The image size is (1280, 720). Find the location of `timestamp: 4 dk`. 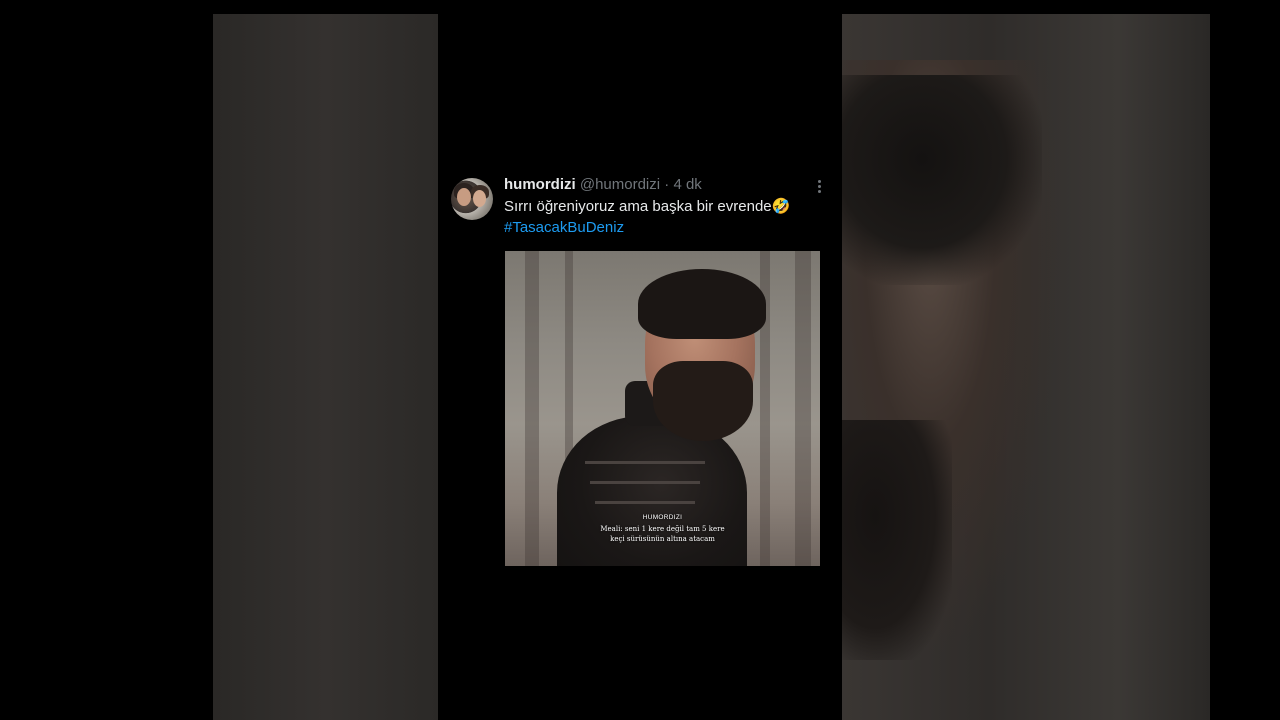

timestamp: 4 dk is located at coordinates (687, 184).